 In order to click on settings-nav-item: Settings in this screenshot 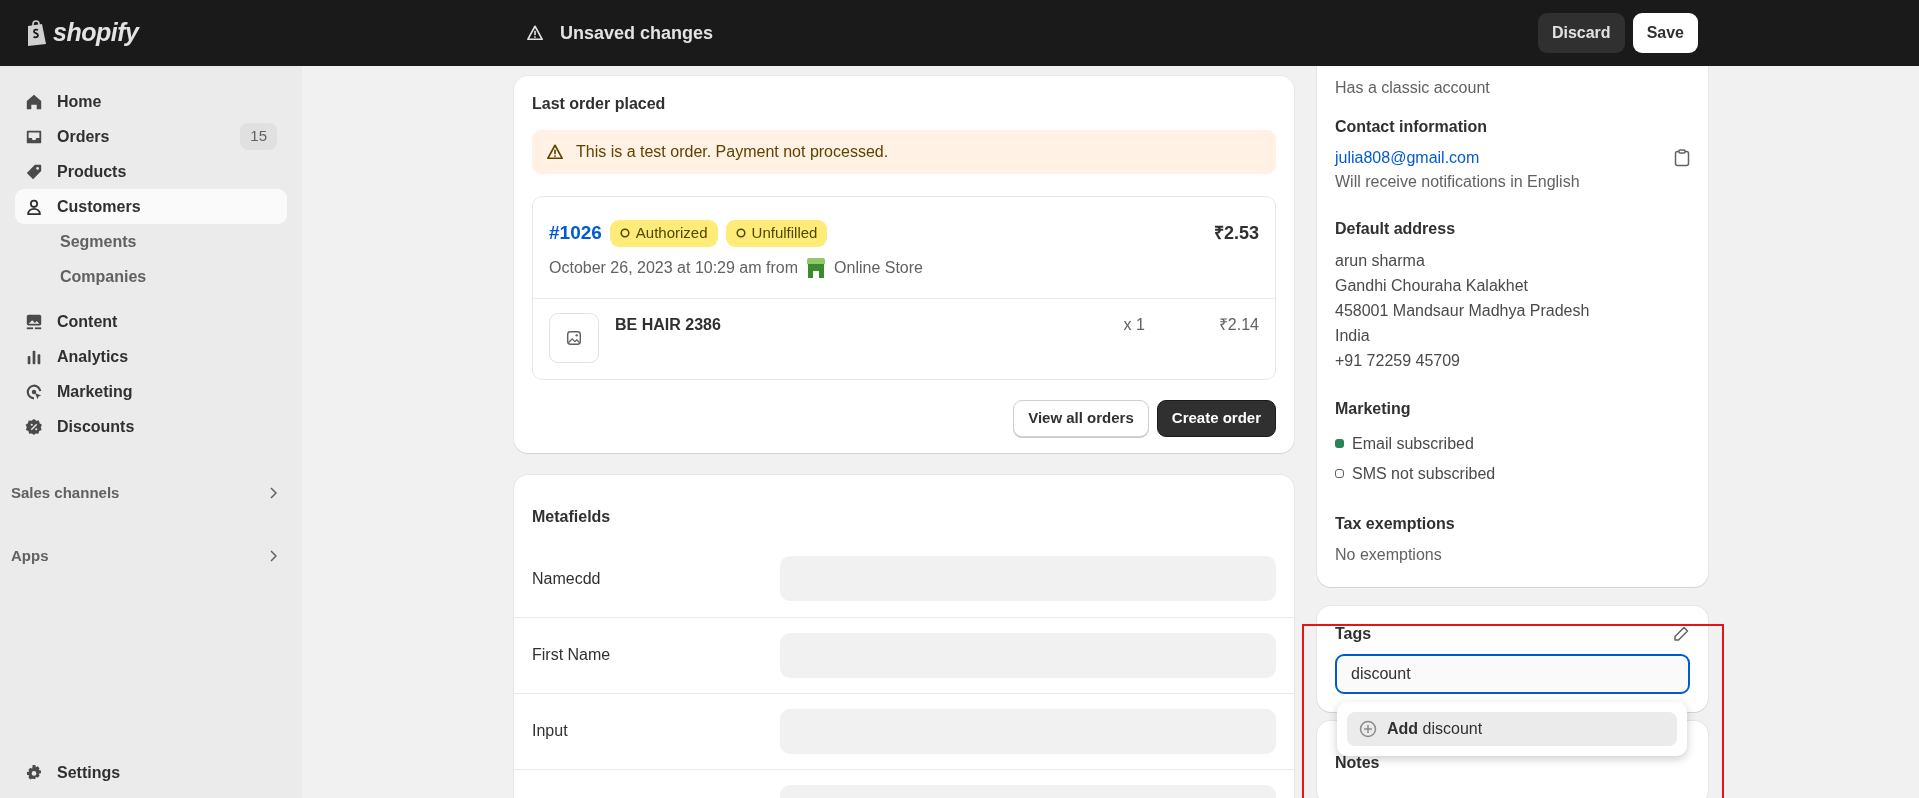, I will do `click(151, 772)`.